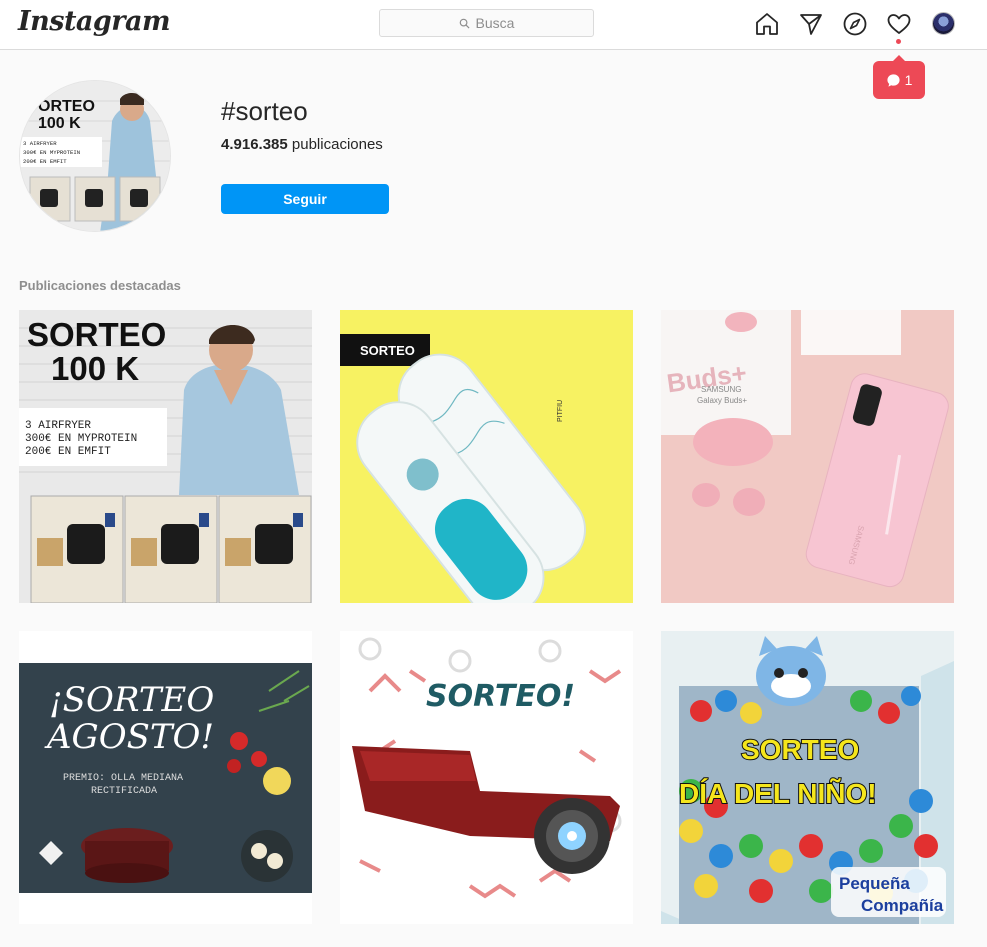 This screenshot has width=987, height=947. Describe the element at coordinates (100, 285) in the screenshot. I see `top-posts-heading: Publicaciones destacadas` at that location.